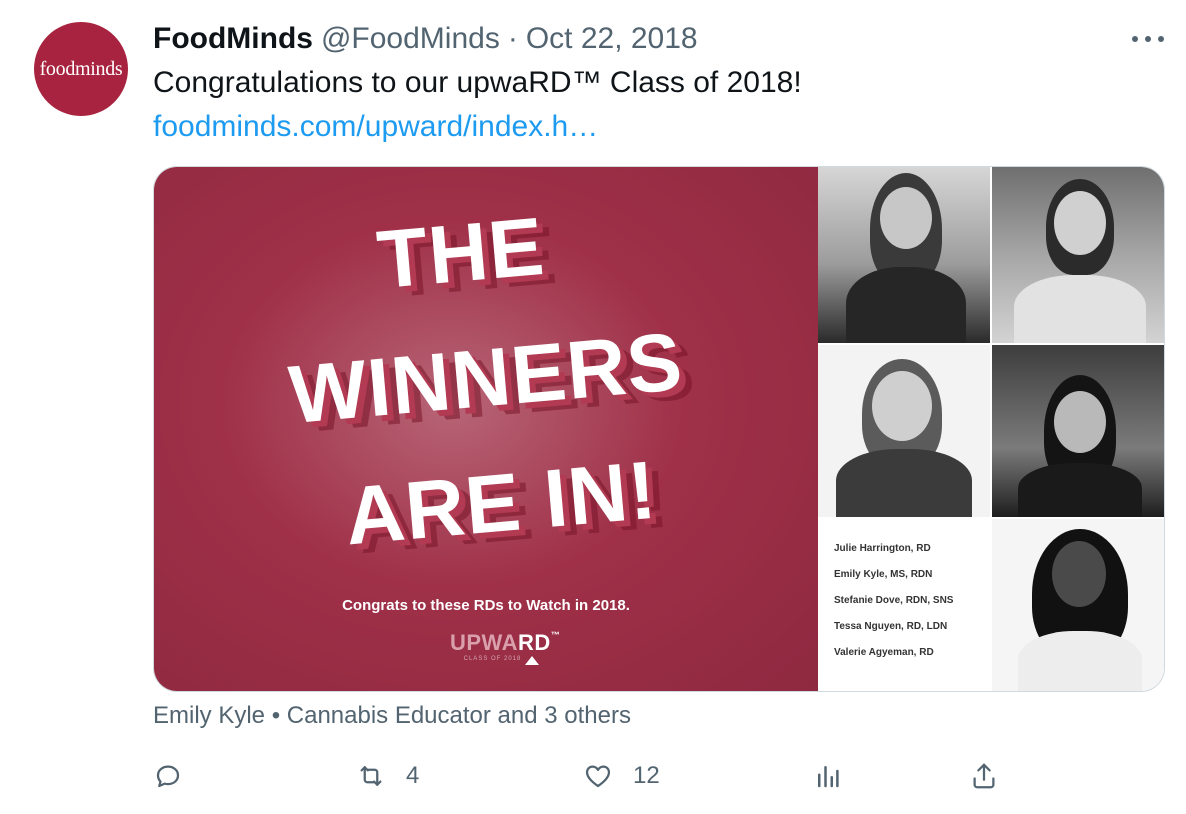  What do you see at coordinates (387, 776) in the screenshot?
I see `retweet-button: 4` at bounding box center [387, 776].